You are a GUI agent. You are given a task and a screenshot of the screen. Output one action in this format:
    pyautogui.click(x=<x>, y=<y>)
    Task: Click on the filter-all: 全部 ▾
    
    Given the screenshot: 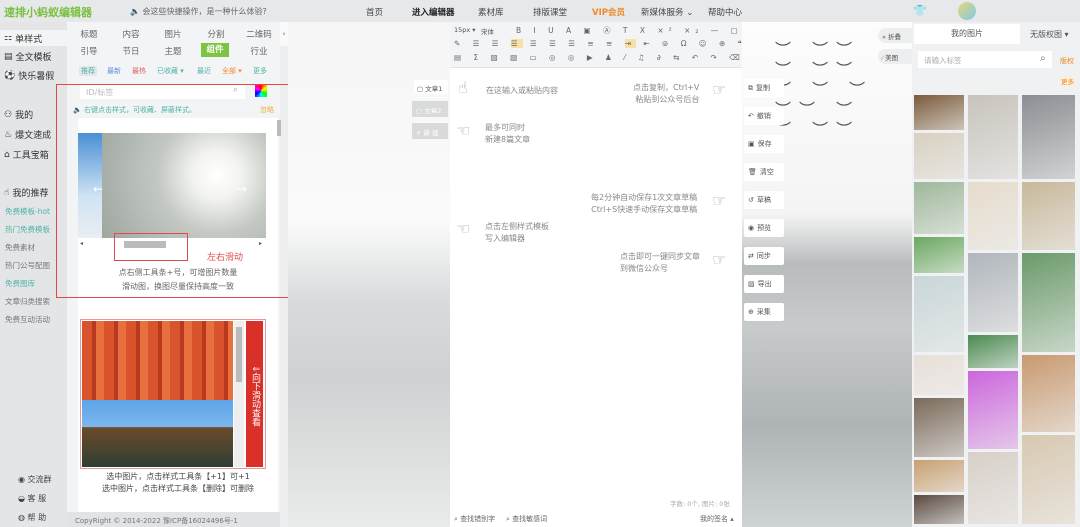 What is the action you would take?
    pyautogui.click(x=232, y=71)
    